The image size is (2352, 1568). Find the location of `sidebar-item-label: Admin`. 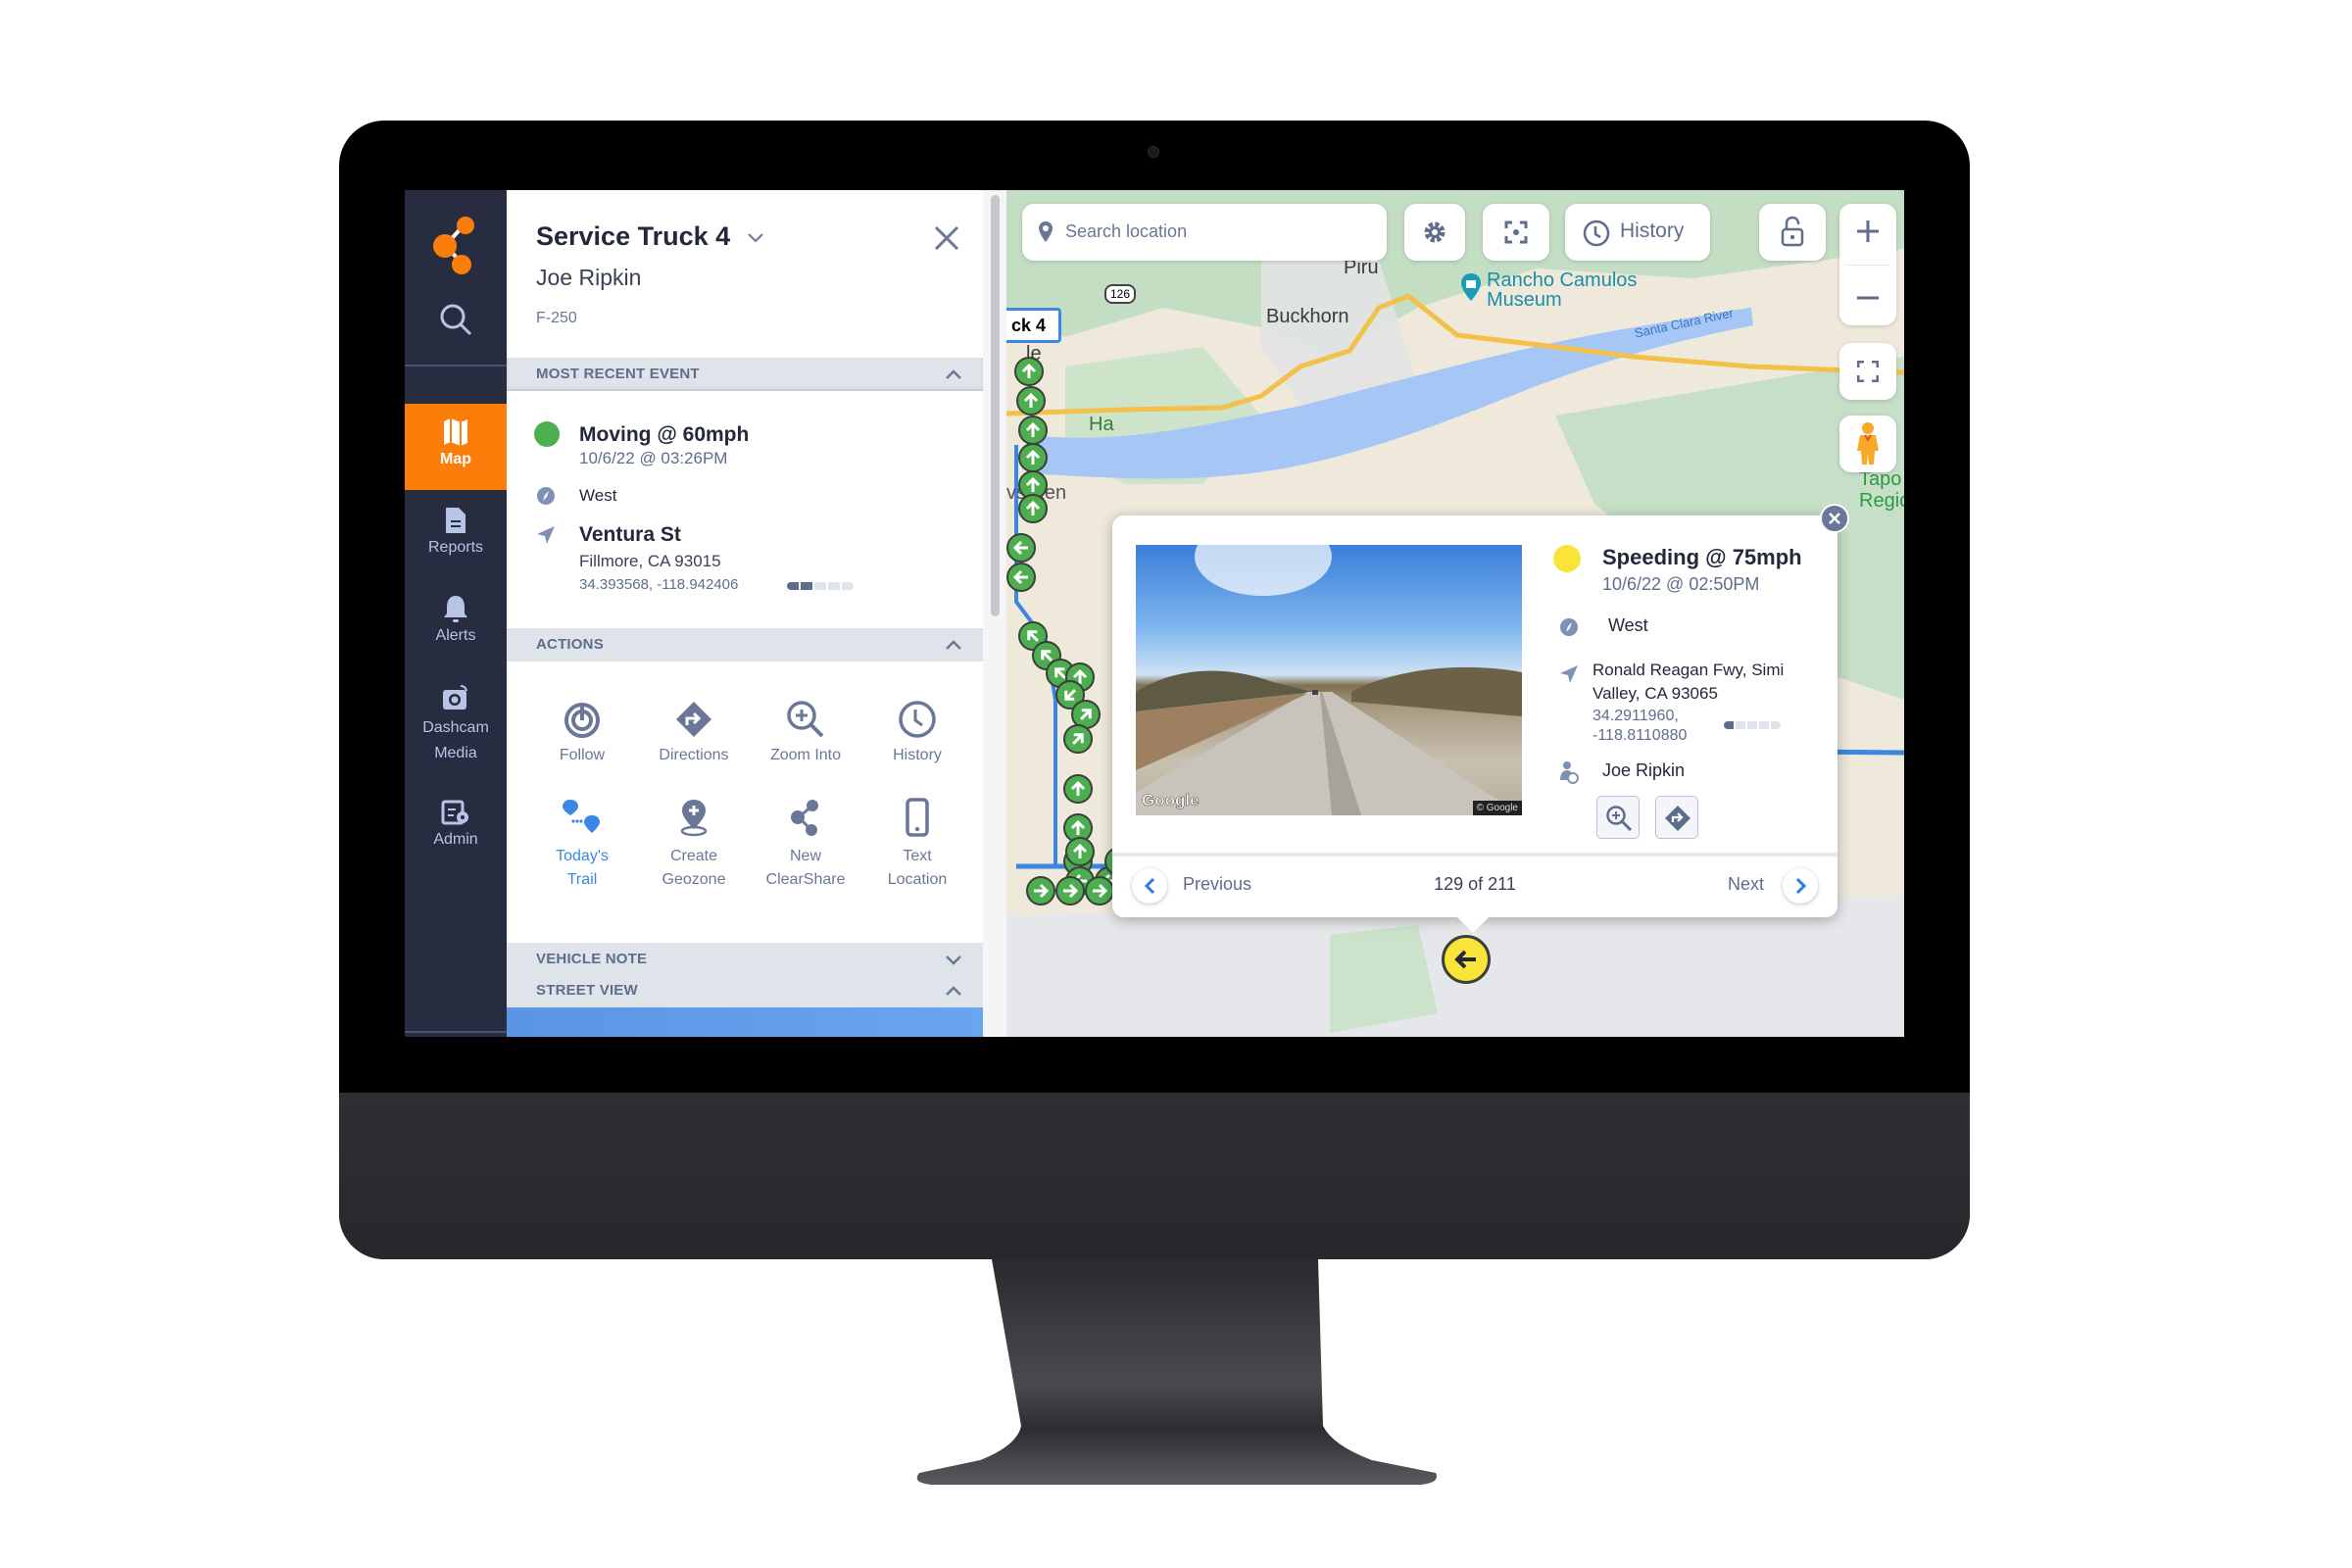

sidebar-item-label: Admin is located at coordinates (455, 839).